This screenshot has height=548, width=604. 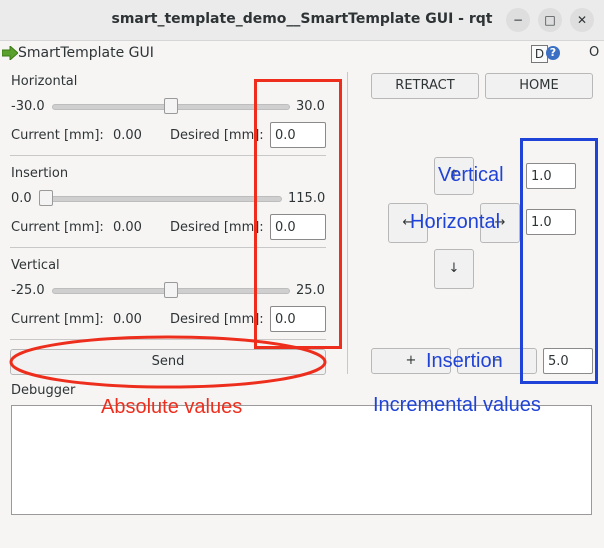 I want to click on incremental-values-highlight, so click(x=559, y=261).